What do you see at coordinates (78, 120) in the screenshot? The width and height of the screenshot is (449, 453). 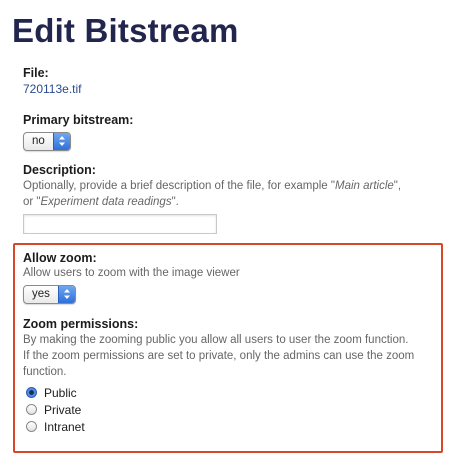 I see `primary-bitstream-label: Primary bitstream:` at bounding box center [78, 120].